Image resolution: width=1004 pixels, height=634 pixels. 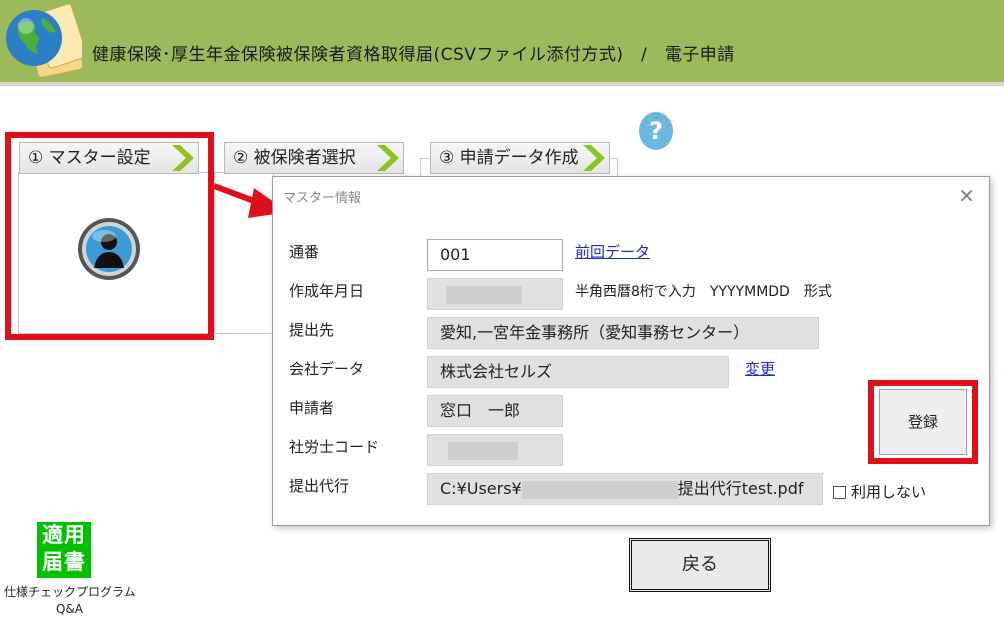 I want to click on tab-label: ② 被保険者選択, so click(x=294, y=158).